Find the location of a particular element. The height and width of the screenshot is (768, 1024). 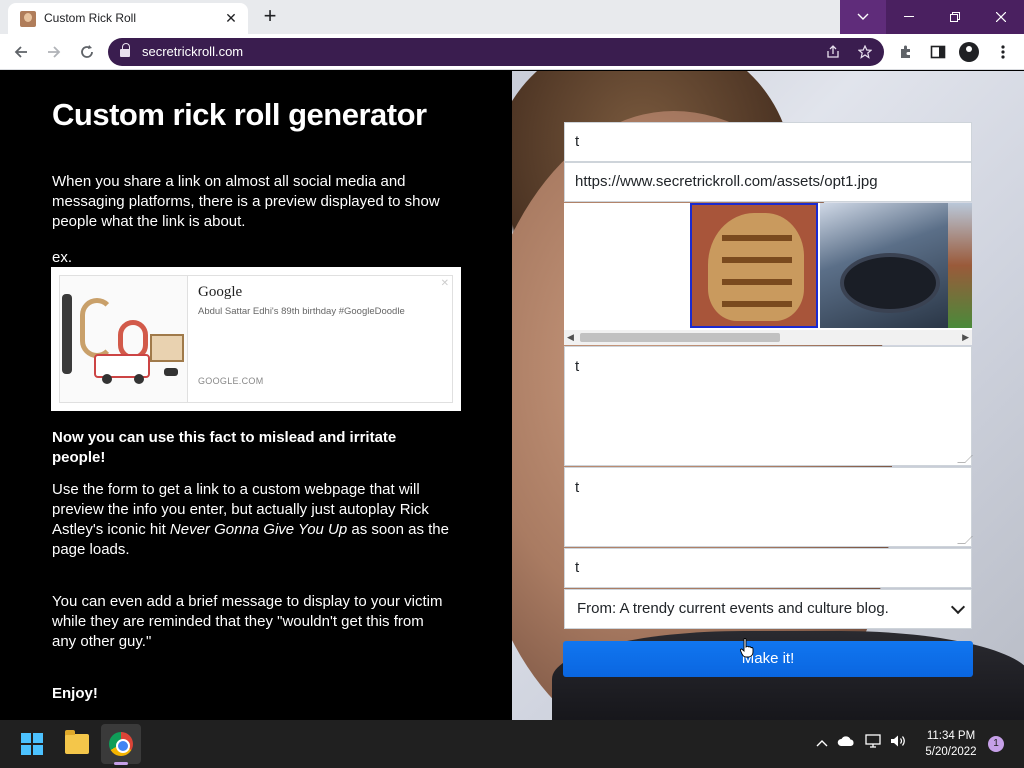

url-text: secretrickroll.com is located at coordinates (192, 51).